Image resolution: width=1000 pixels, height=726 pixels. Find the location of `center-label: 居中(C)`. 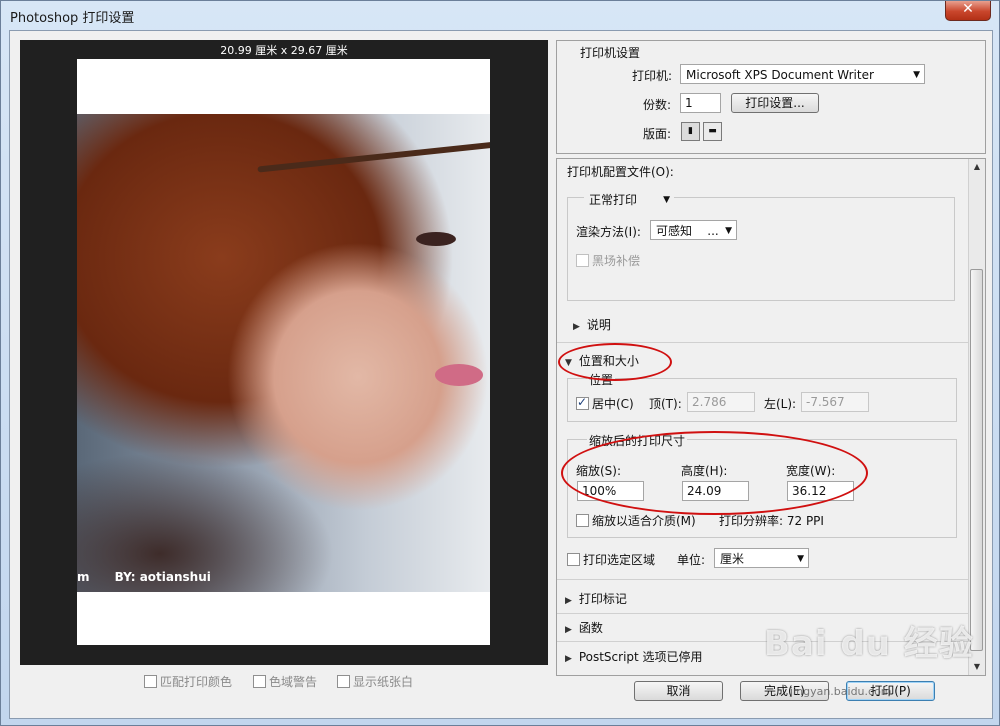

center-label: 居中(C) is located at coordinates (613, 404).